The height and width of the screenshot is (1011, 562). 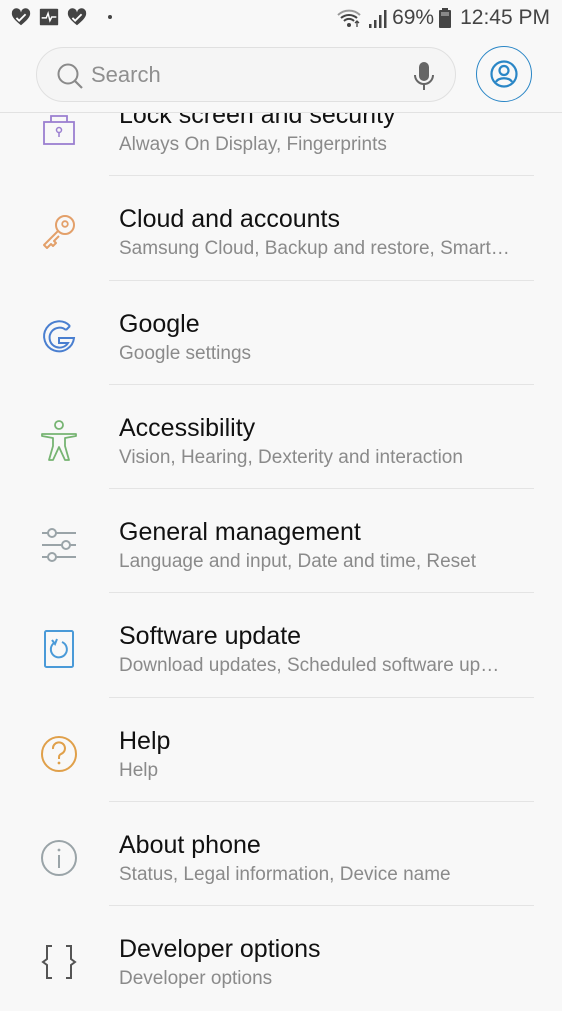 I want to click on info-icon, so click(x=59, y=858).